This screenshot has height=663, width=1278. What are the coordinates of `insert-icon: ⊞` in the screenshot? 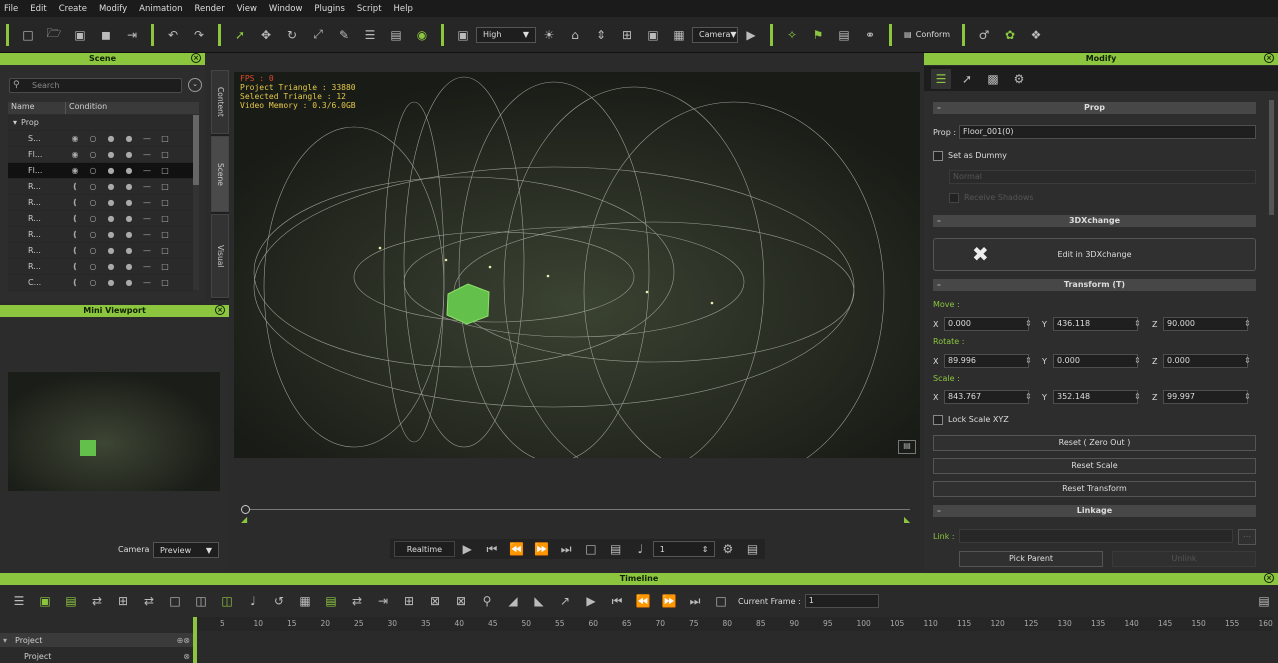 It's located at (123, 601).